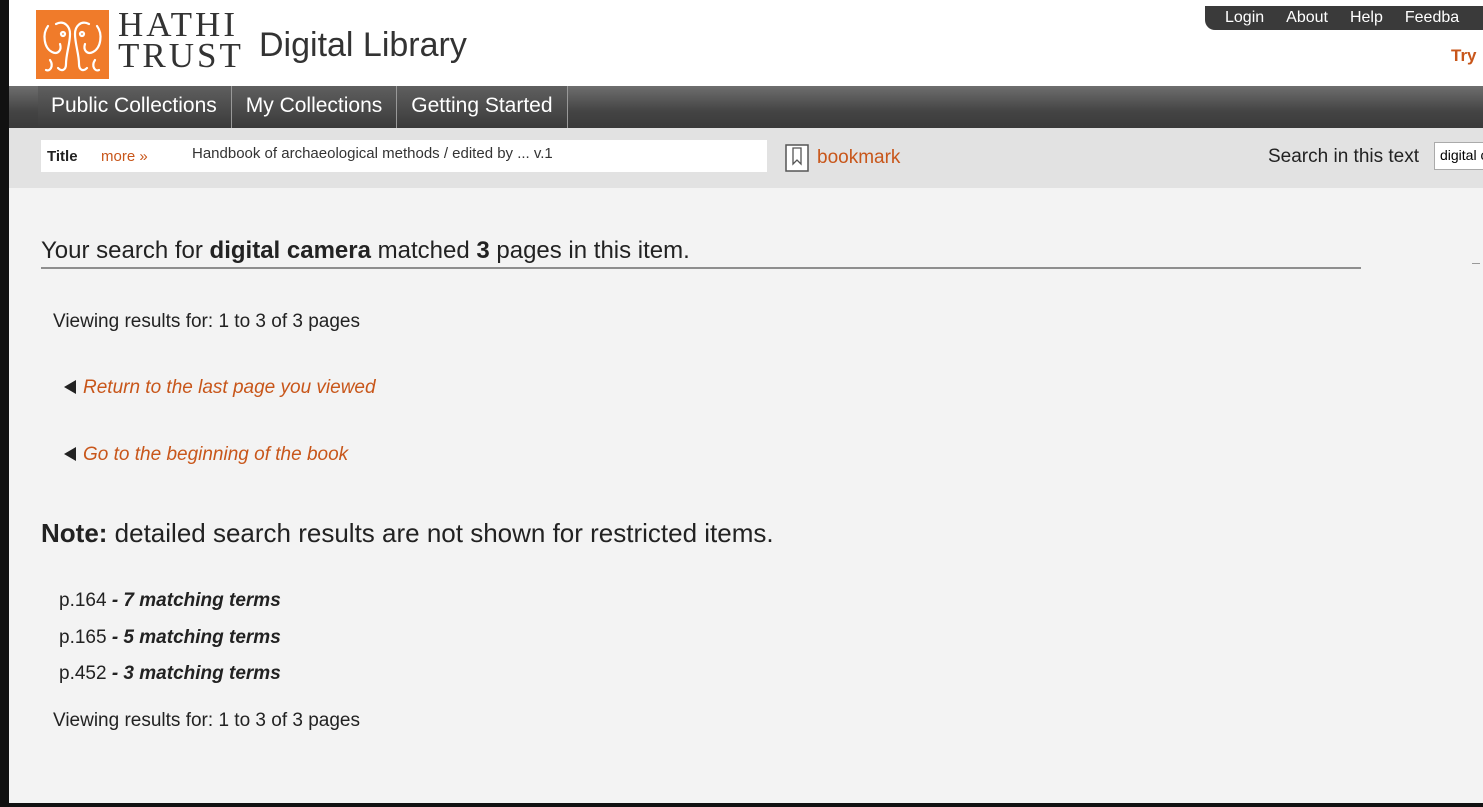 The width and height of the screenshot is (1483, 807). I want to click on viewing-results-bottom: Viewing results for: 1 to 3 of 3 pages, so click(206, 720).